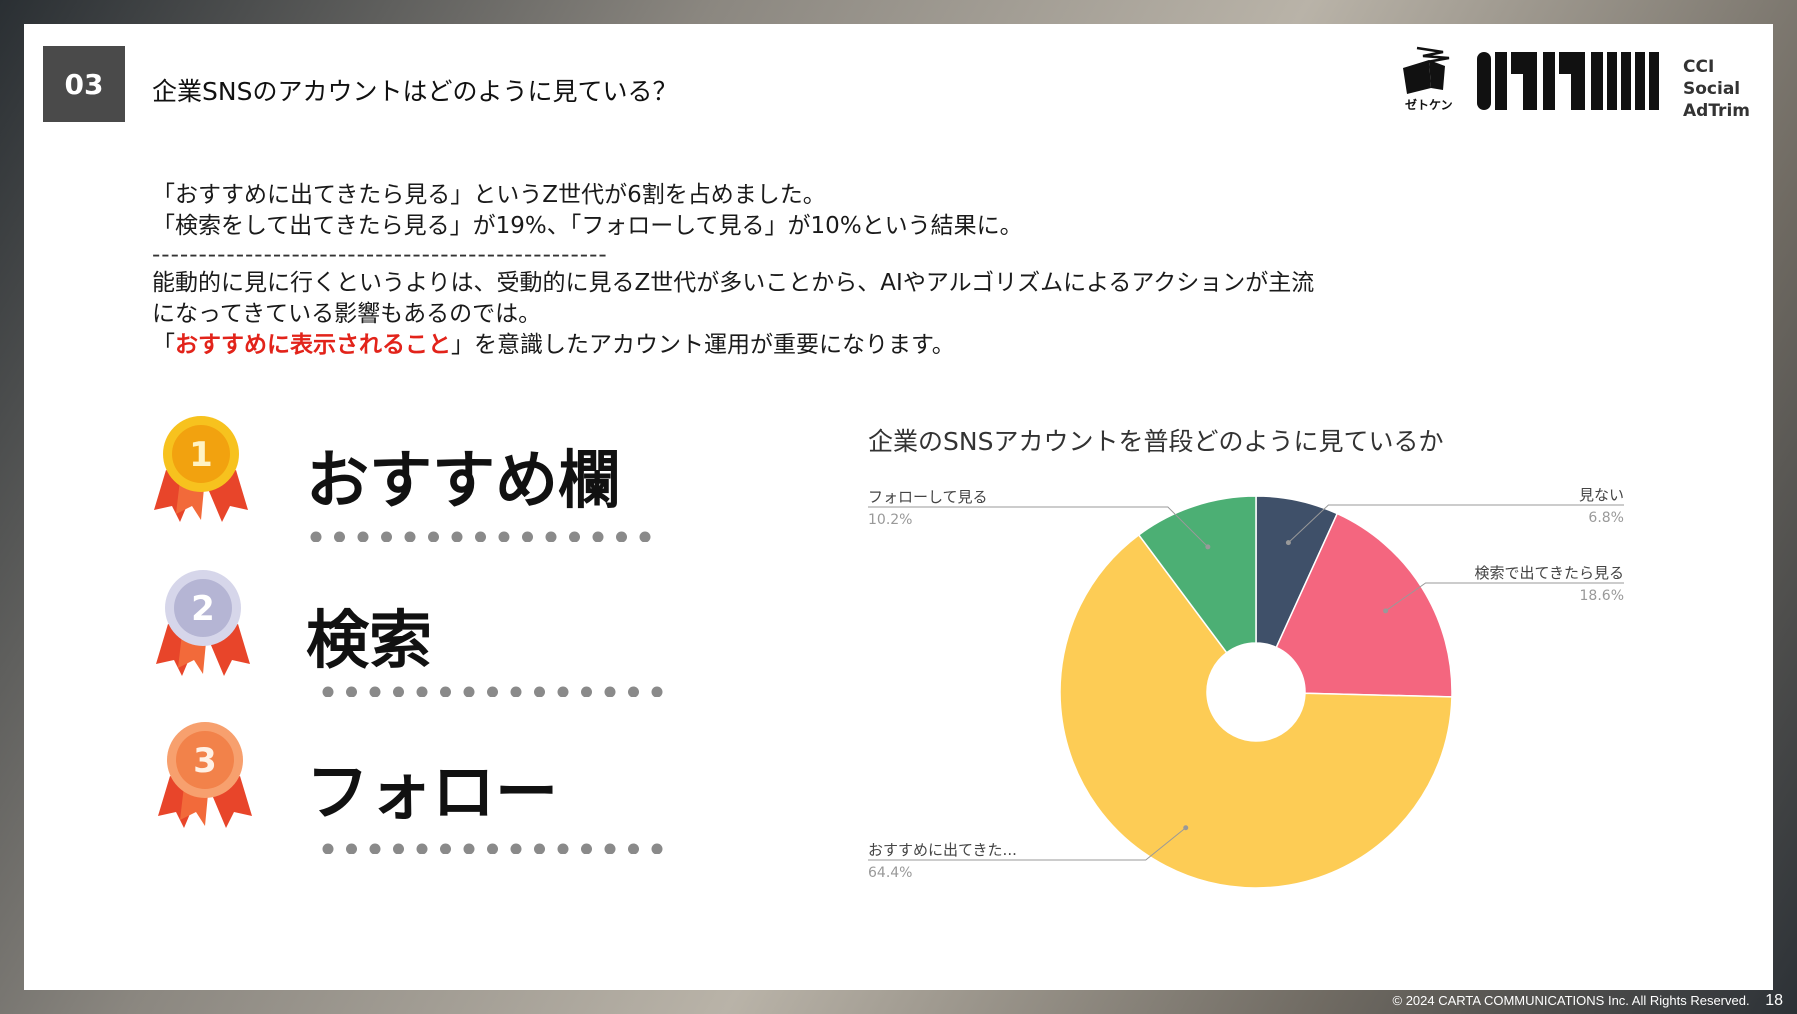  What do you see at coordinates (1602, 596) in the screenshot?
I see `slice-value-label: 18.6%` at bounding box center [1602, 596].